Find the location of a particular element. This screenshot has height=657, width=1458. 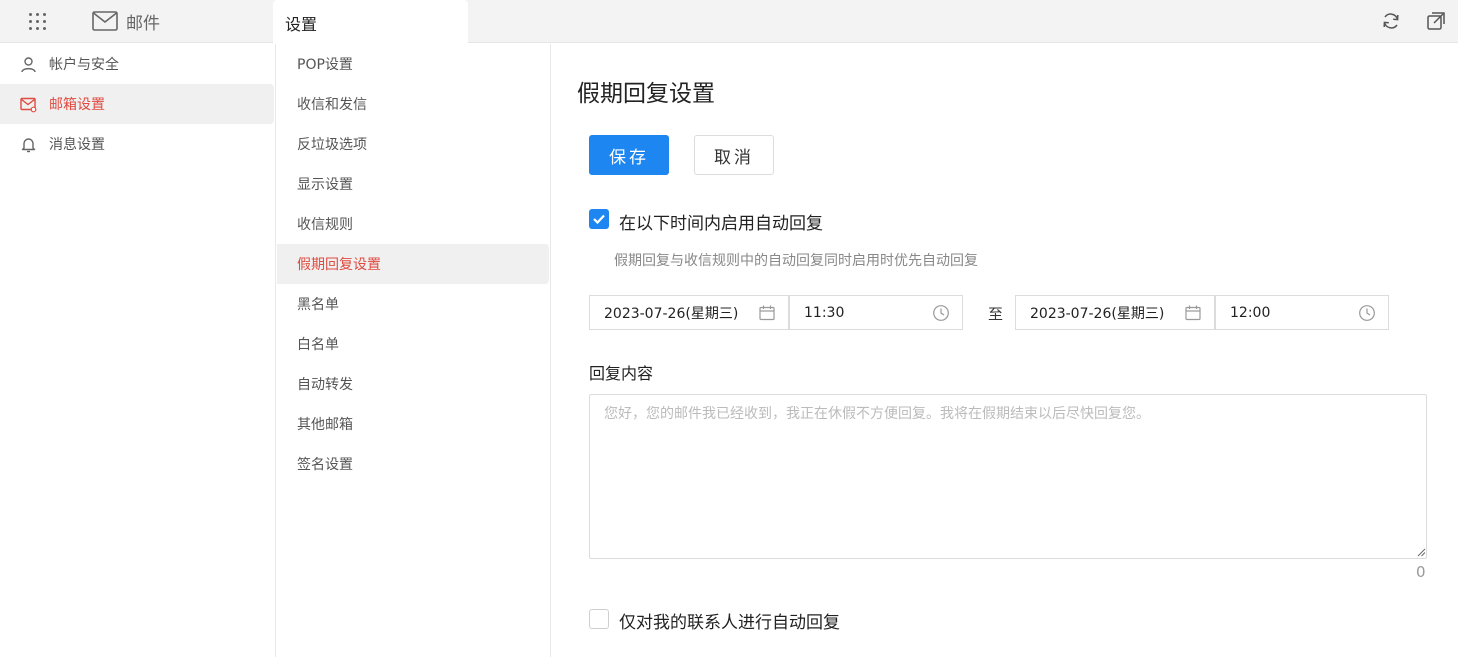

end-date-picker: 2023-07-26(星期三) is located at coordinates (1115, 312).